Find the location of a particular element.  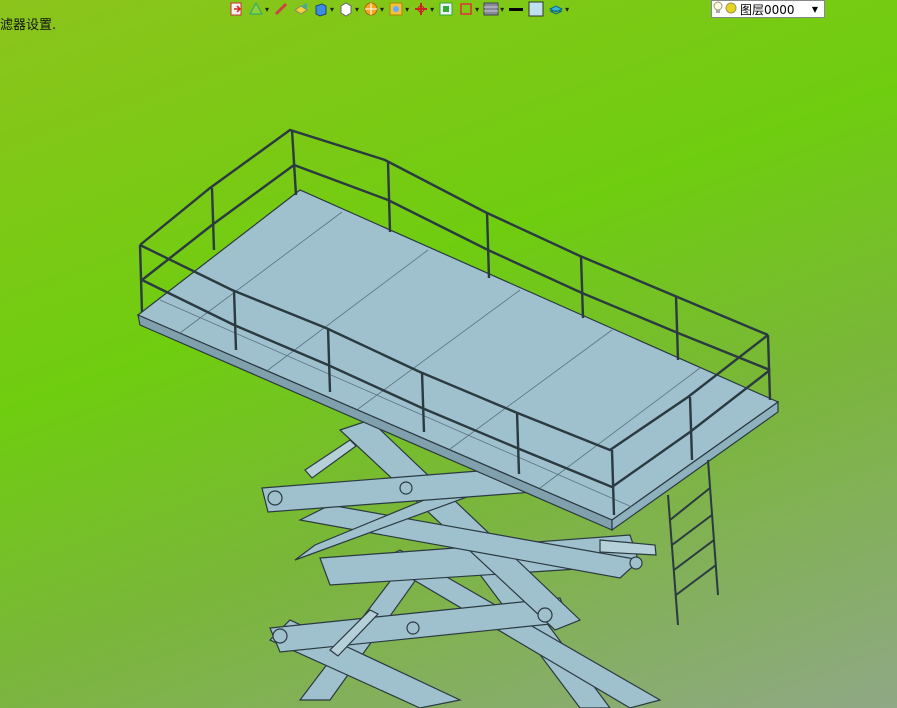

color-swatch-icon is located at coordinates (536, 9).